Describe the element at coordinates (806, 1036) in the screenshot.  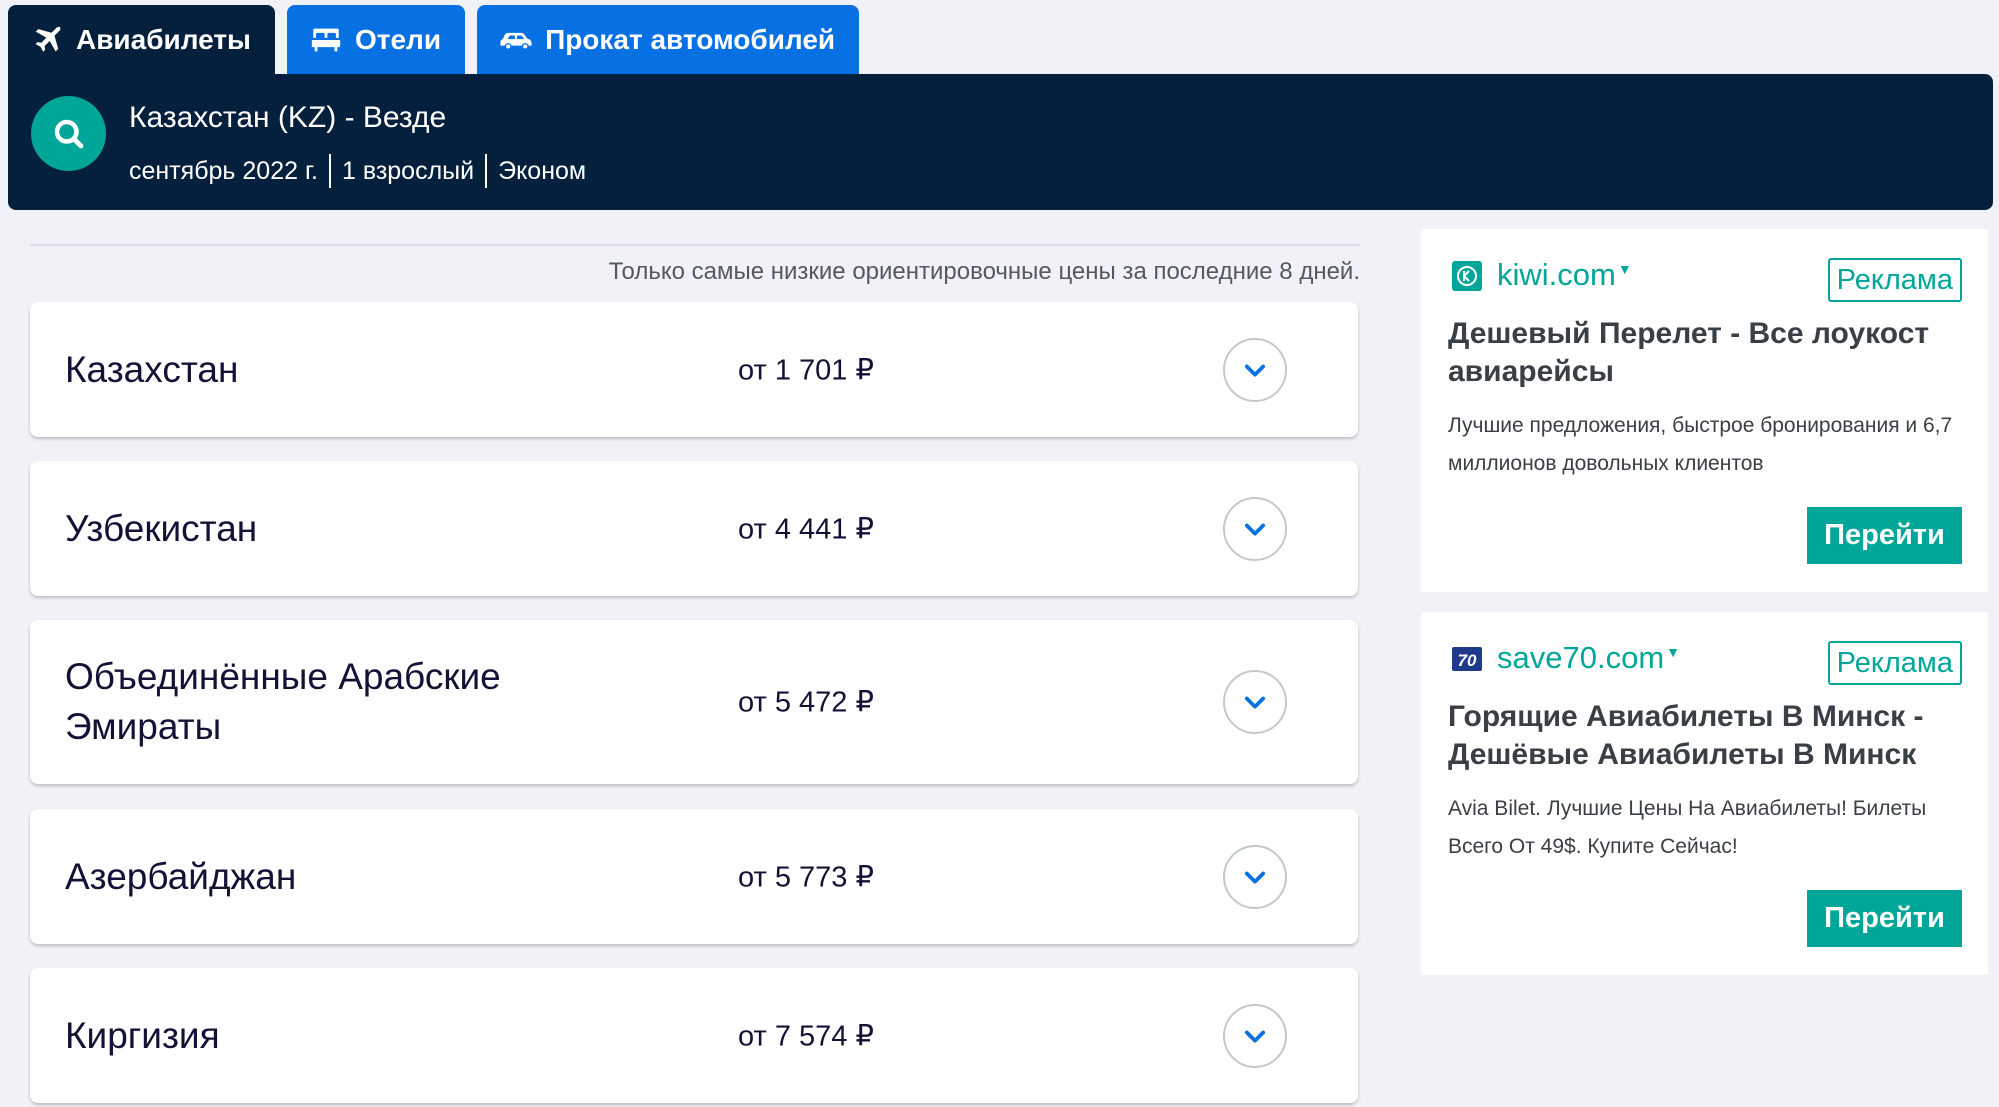
I see `destination-price: от 7 574 ₽` at that location.